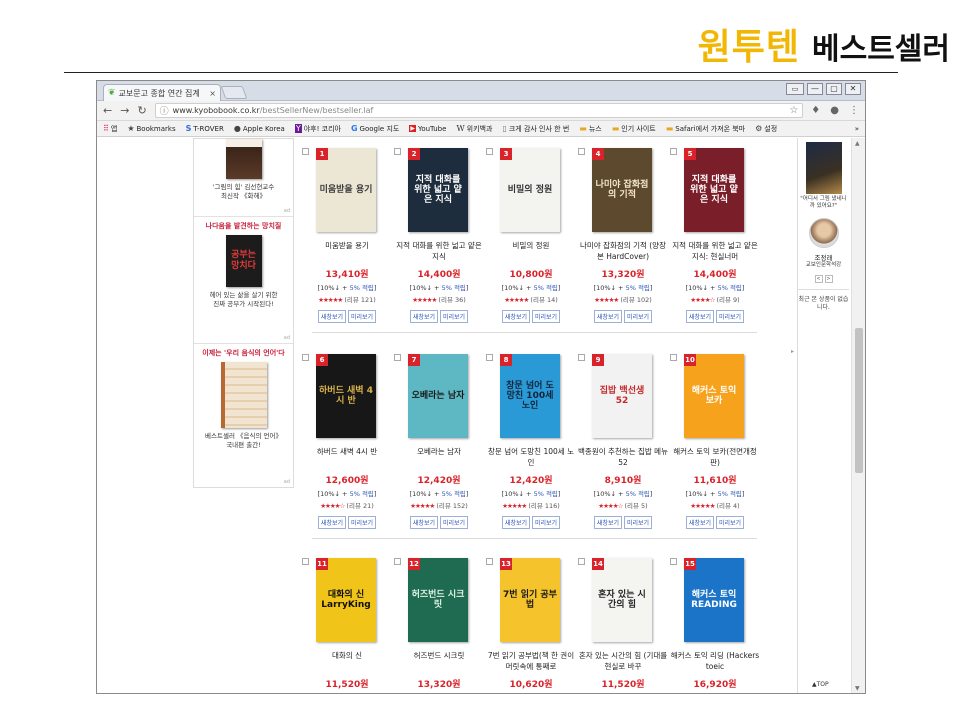 The width and height of the screenshot is (960, 720). What do you see at coordinates (622, 396) in the screenshot?
I see `book-cover: 9 집밥 백선생 52` at bounding box center [622, 396].